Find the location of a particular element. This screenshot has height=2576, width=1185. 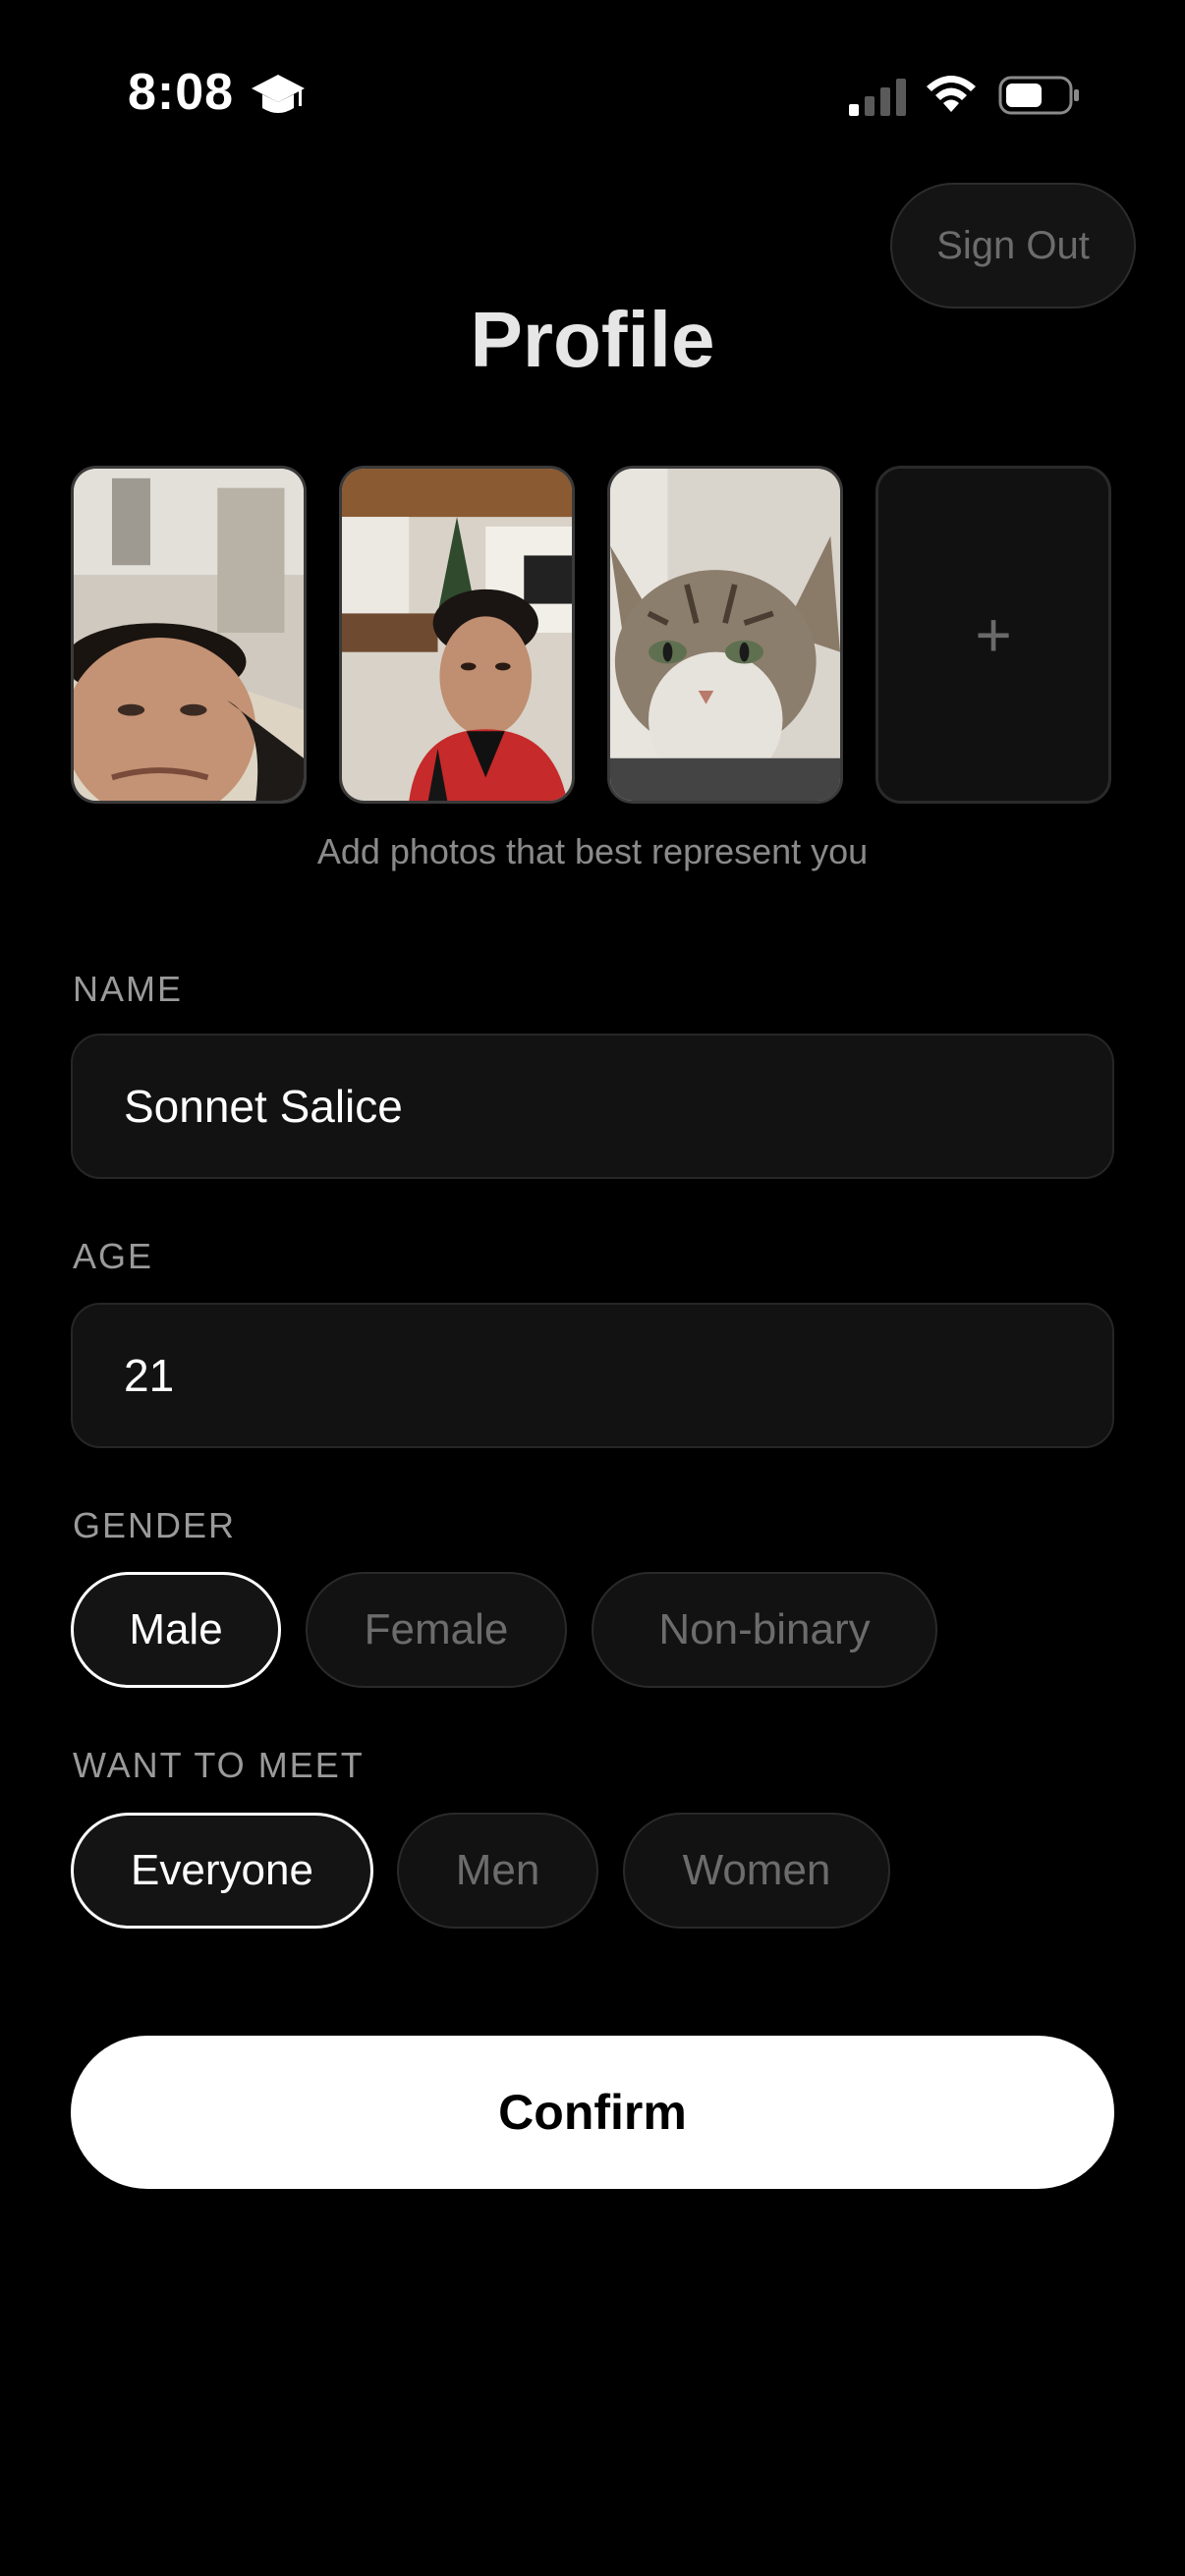

cat-photo is located at coordinates (725, 635).